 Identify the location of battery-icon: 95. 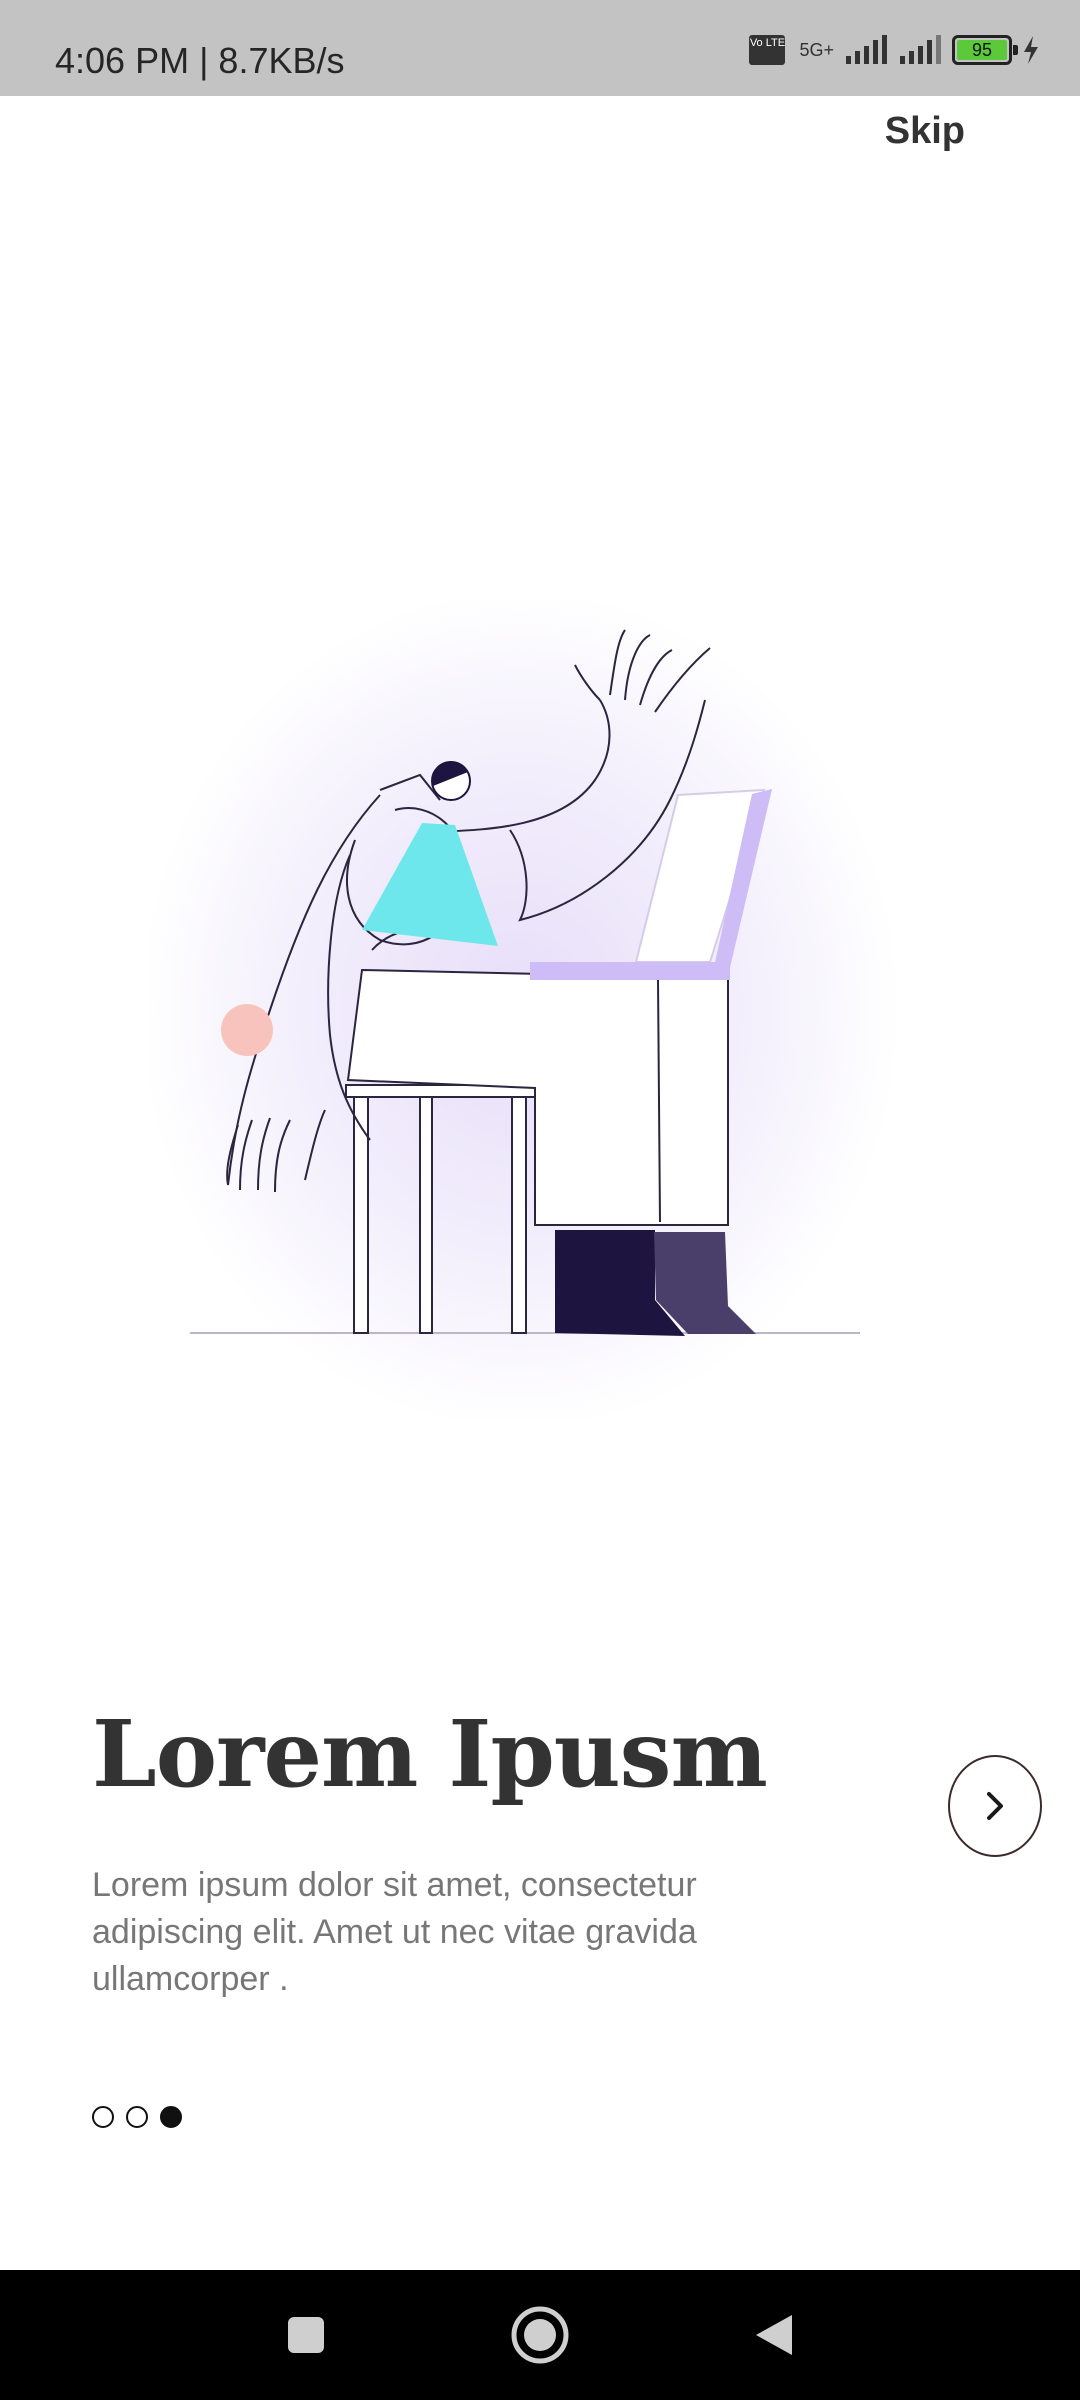
(985, 50).